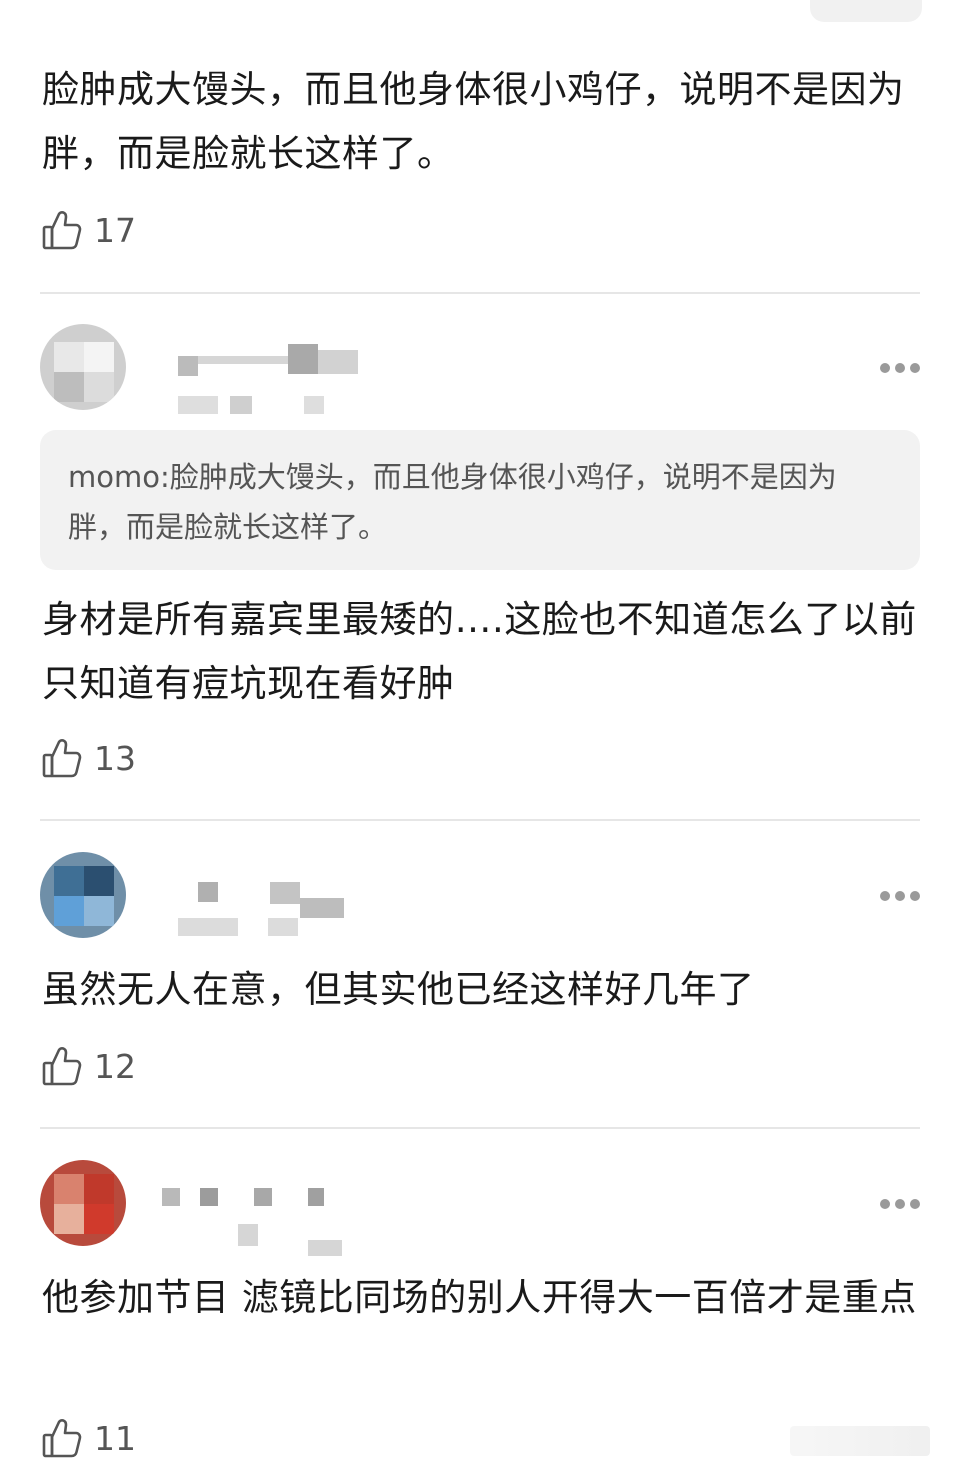 The width and height of the screenshot is (960, 1470). Describe the element at coordinates (115, 230) in the screenshot. I see `like-count: 17` at that location.